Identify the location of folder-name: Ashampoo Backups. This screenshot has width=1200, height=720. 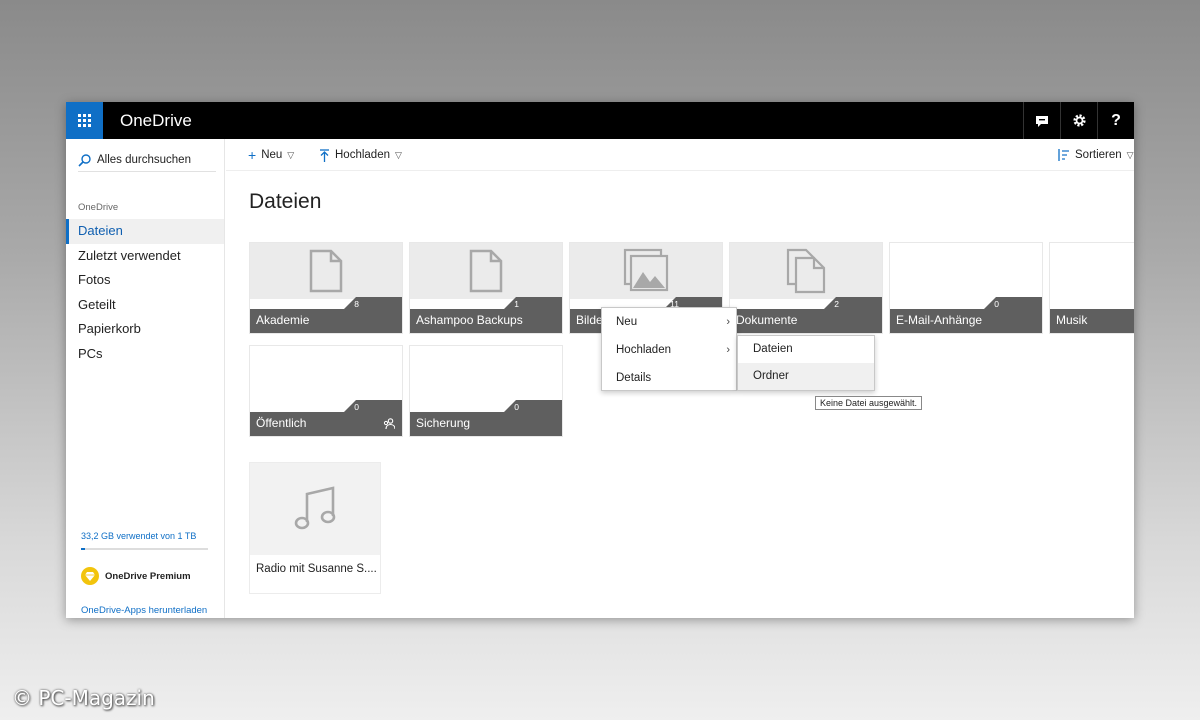
(469, 320).